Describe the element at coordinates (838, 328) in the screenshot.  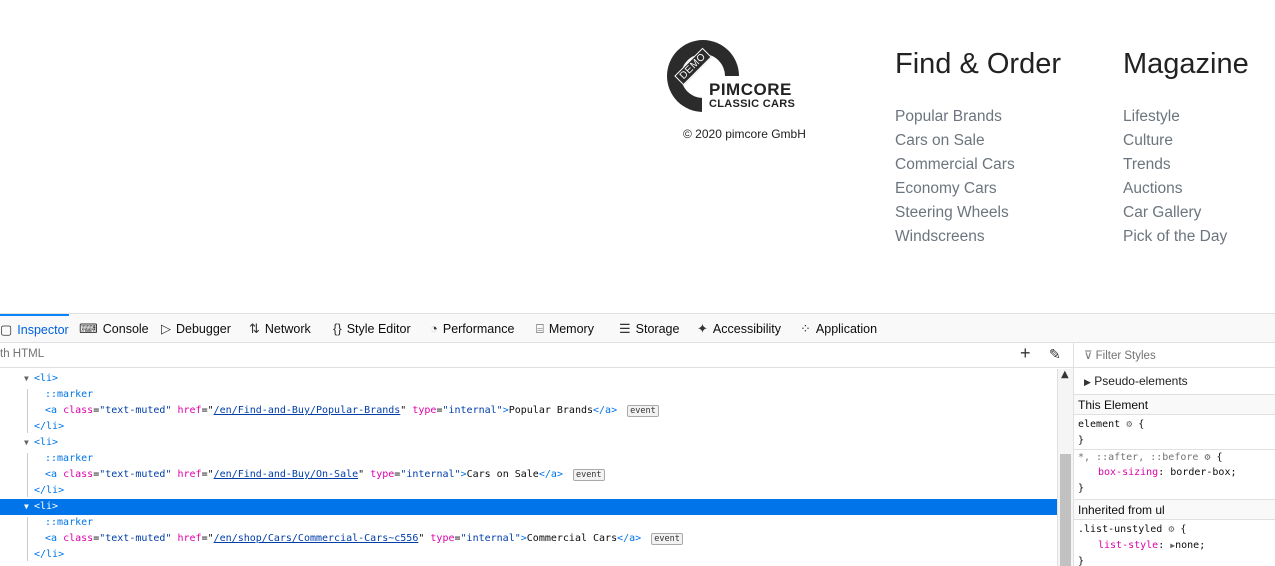
I see `tab-application: ⁘ Application` at that location.